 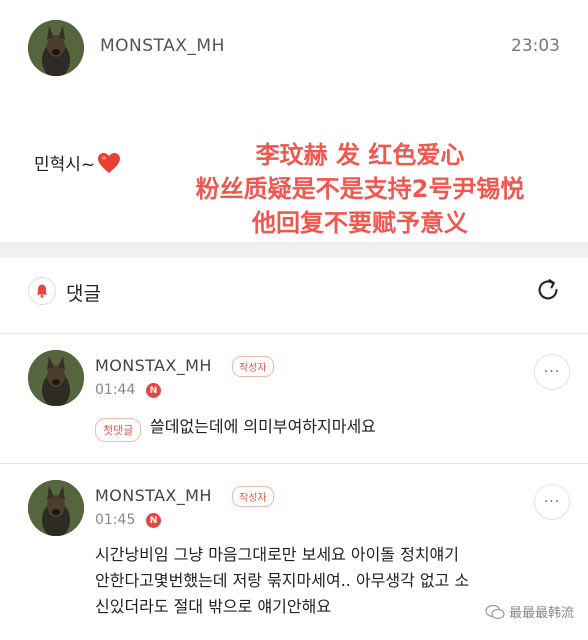 I want to click on watermark: 最最最韩流, so click(x=529, y=611).